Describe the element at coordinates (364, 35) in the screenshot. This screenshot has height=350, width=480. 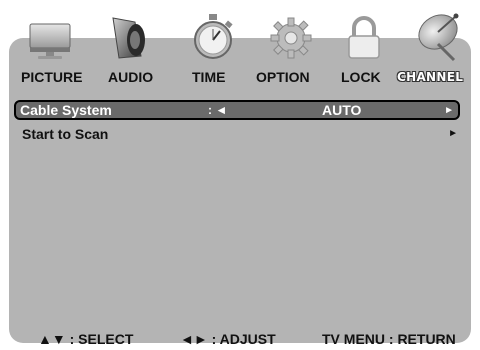
I see `padlock-icon` at that location.